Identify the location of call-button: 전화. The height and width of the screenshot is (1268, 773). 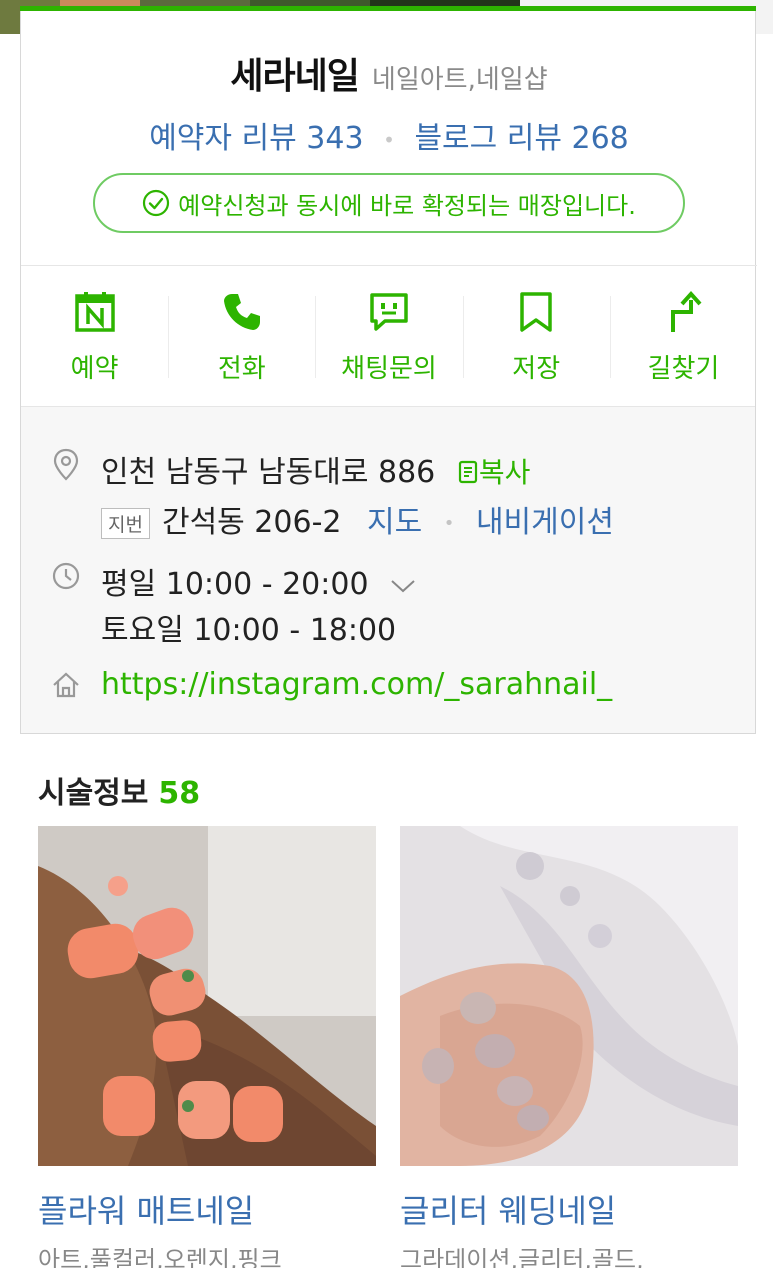
(241, 336).